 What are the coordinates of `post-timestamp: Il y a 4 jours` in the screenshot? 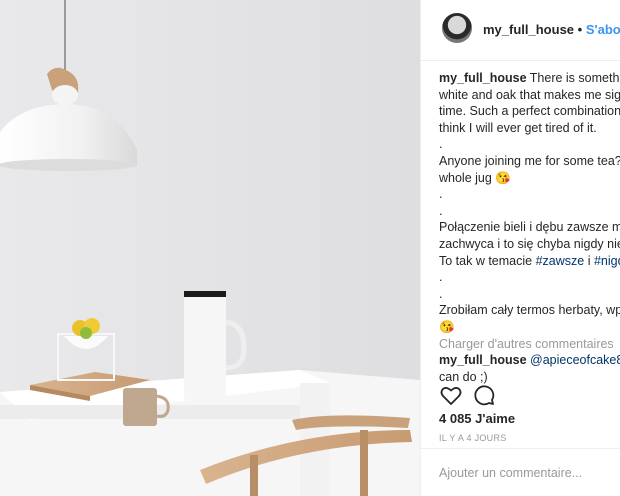 It's located at (473, 438).